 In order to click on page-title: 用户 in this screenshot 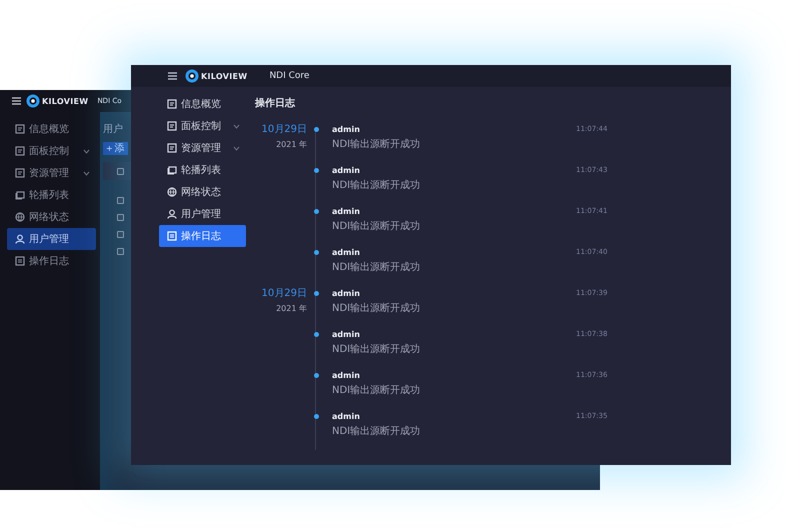, I will do `click(113, 129)`.